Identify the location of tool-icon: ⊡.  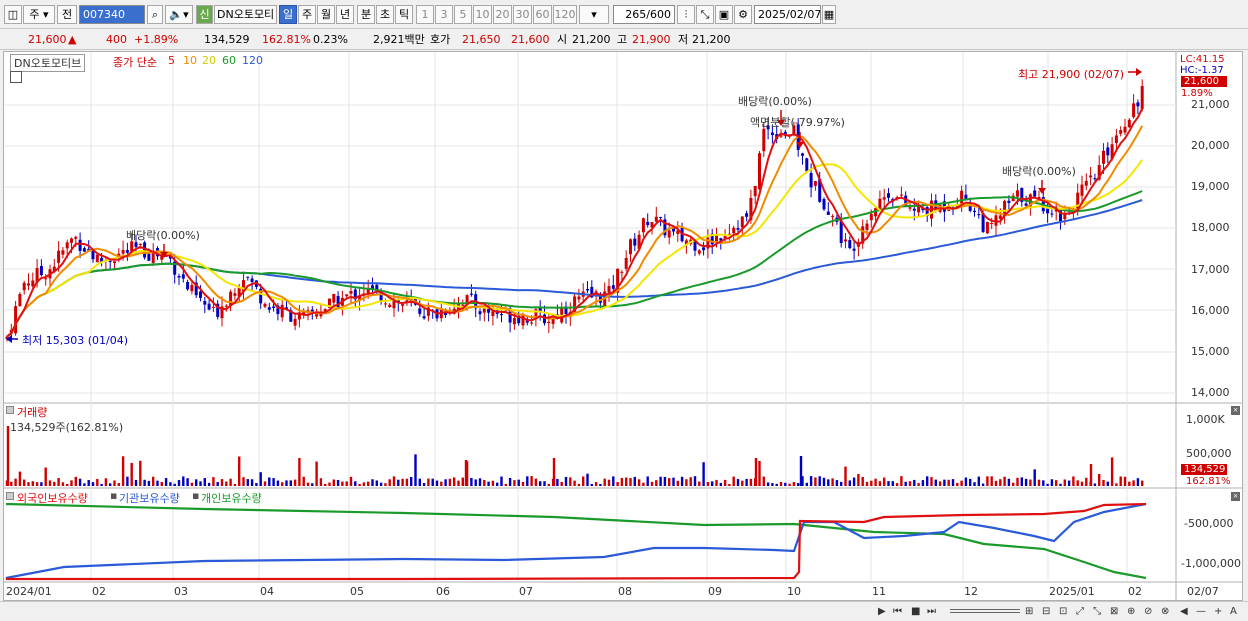
(1063, 612).